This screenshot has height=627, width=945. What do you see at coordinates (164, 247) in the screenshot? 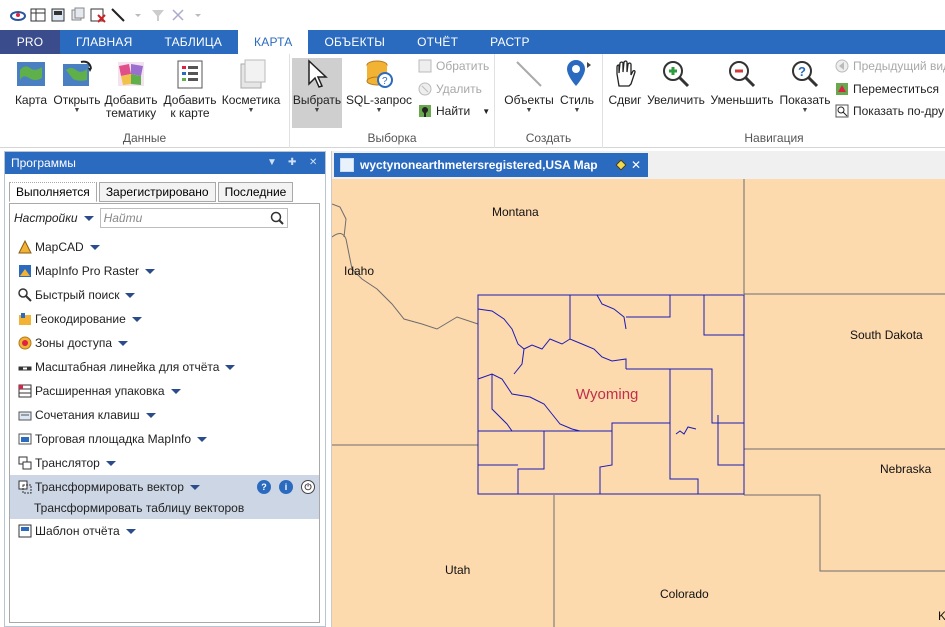
I see `list-item: MapCAD` at bounding box center [164, 247].